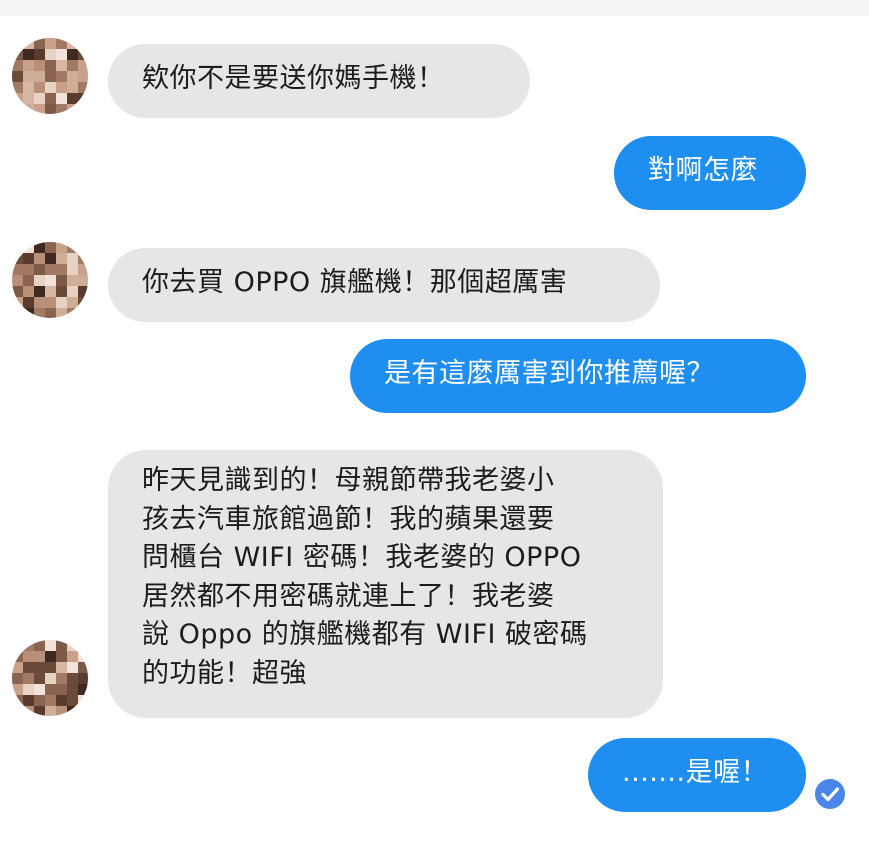 The height and width of the screenshot is (850, 869). Describe the element at coordinates (355, 282) in the screenshot. I see `message-text: 你去買 OPPO 旗艦機！那個超厲害` at that location.